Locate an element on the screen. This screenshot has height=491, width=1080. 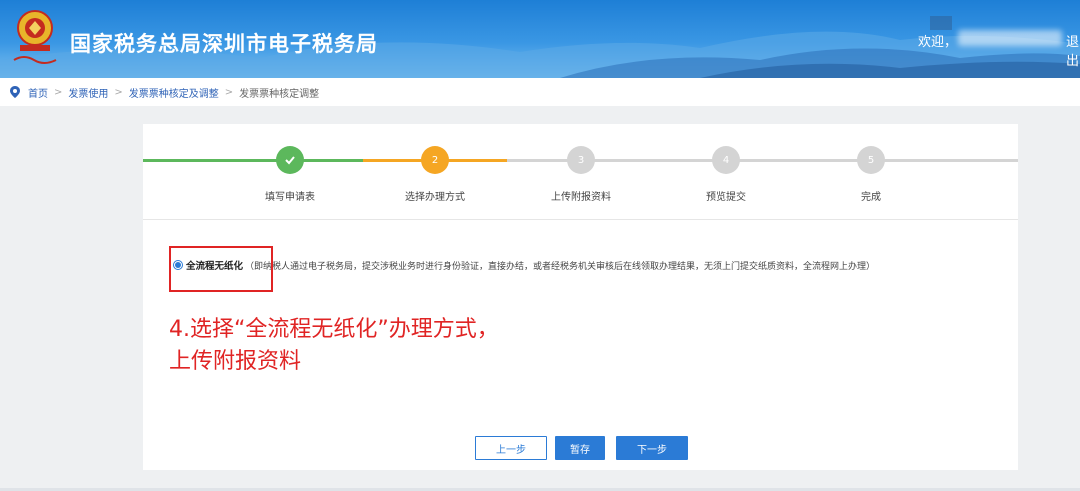
site-title: 国家税务总局深圳市电子税务局 is located at coordinates (224, 44).